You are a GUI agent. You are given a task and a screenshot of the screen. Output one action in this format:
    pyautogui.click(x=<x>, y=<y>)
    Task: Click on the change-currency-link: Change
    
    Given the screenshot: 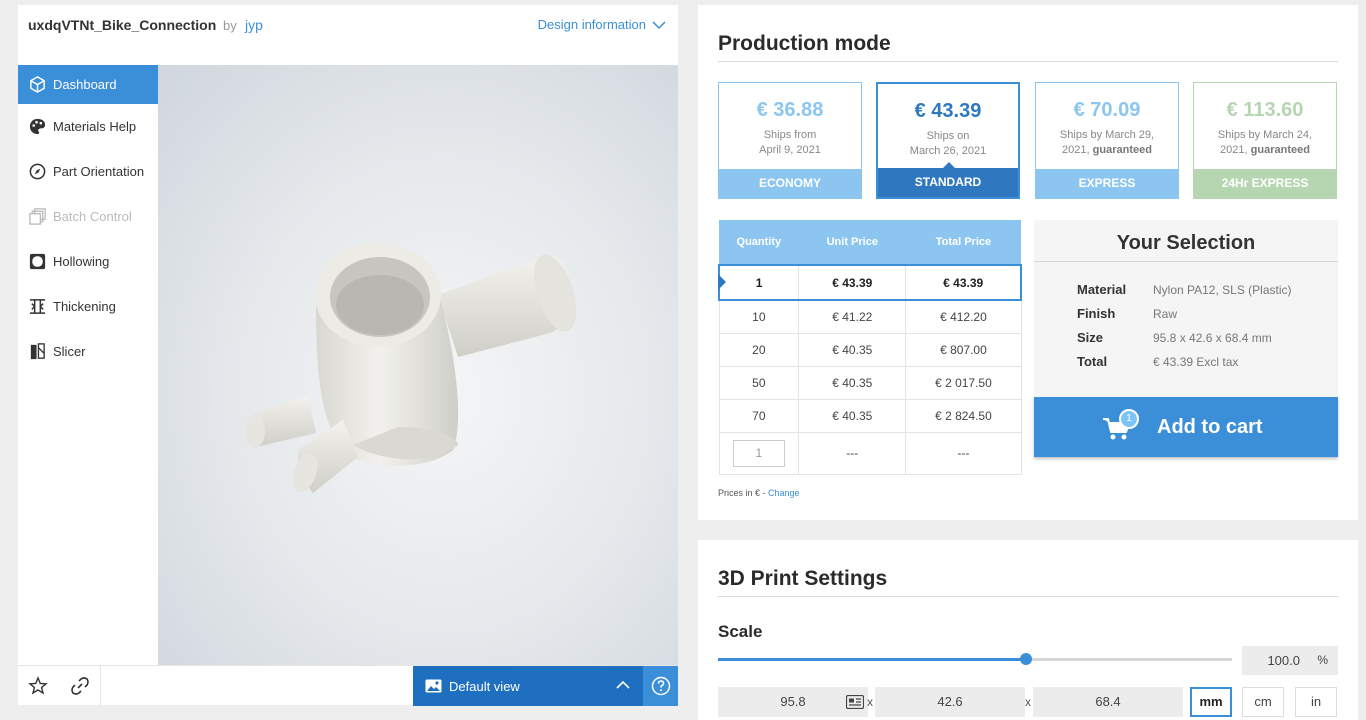 What is the action you would take?
    pyautogui.click(x=784, y=493)
    